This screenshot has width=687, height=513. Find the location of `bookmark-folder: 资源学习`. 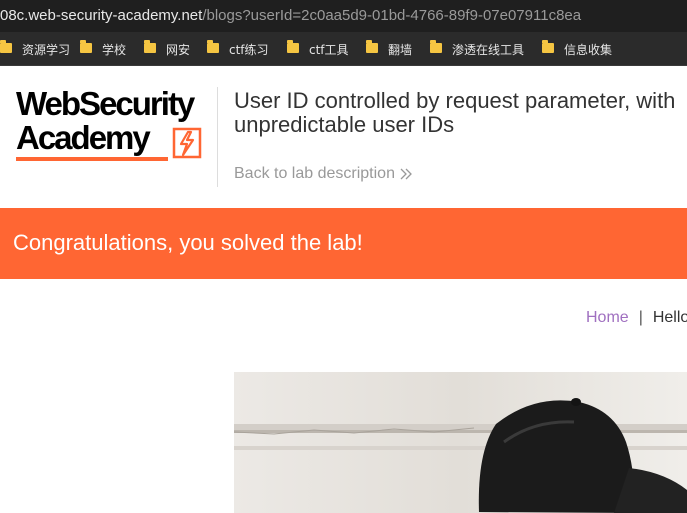

bookmark-folder: 资源学习 is located at coordinates (35, 48).